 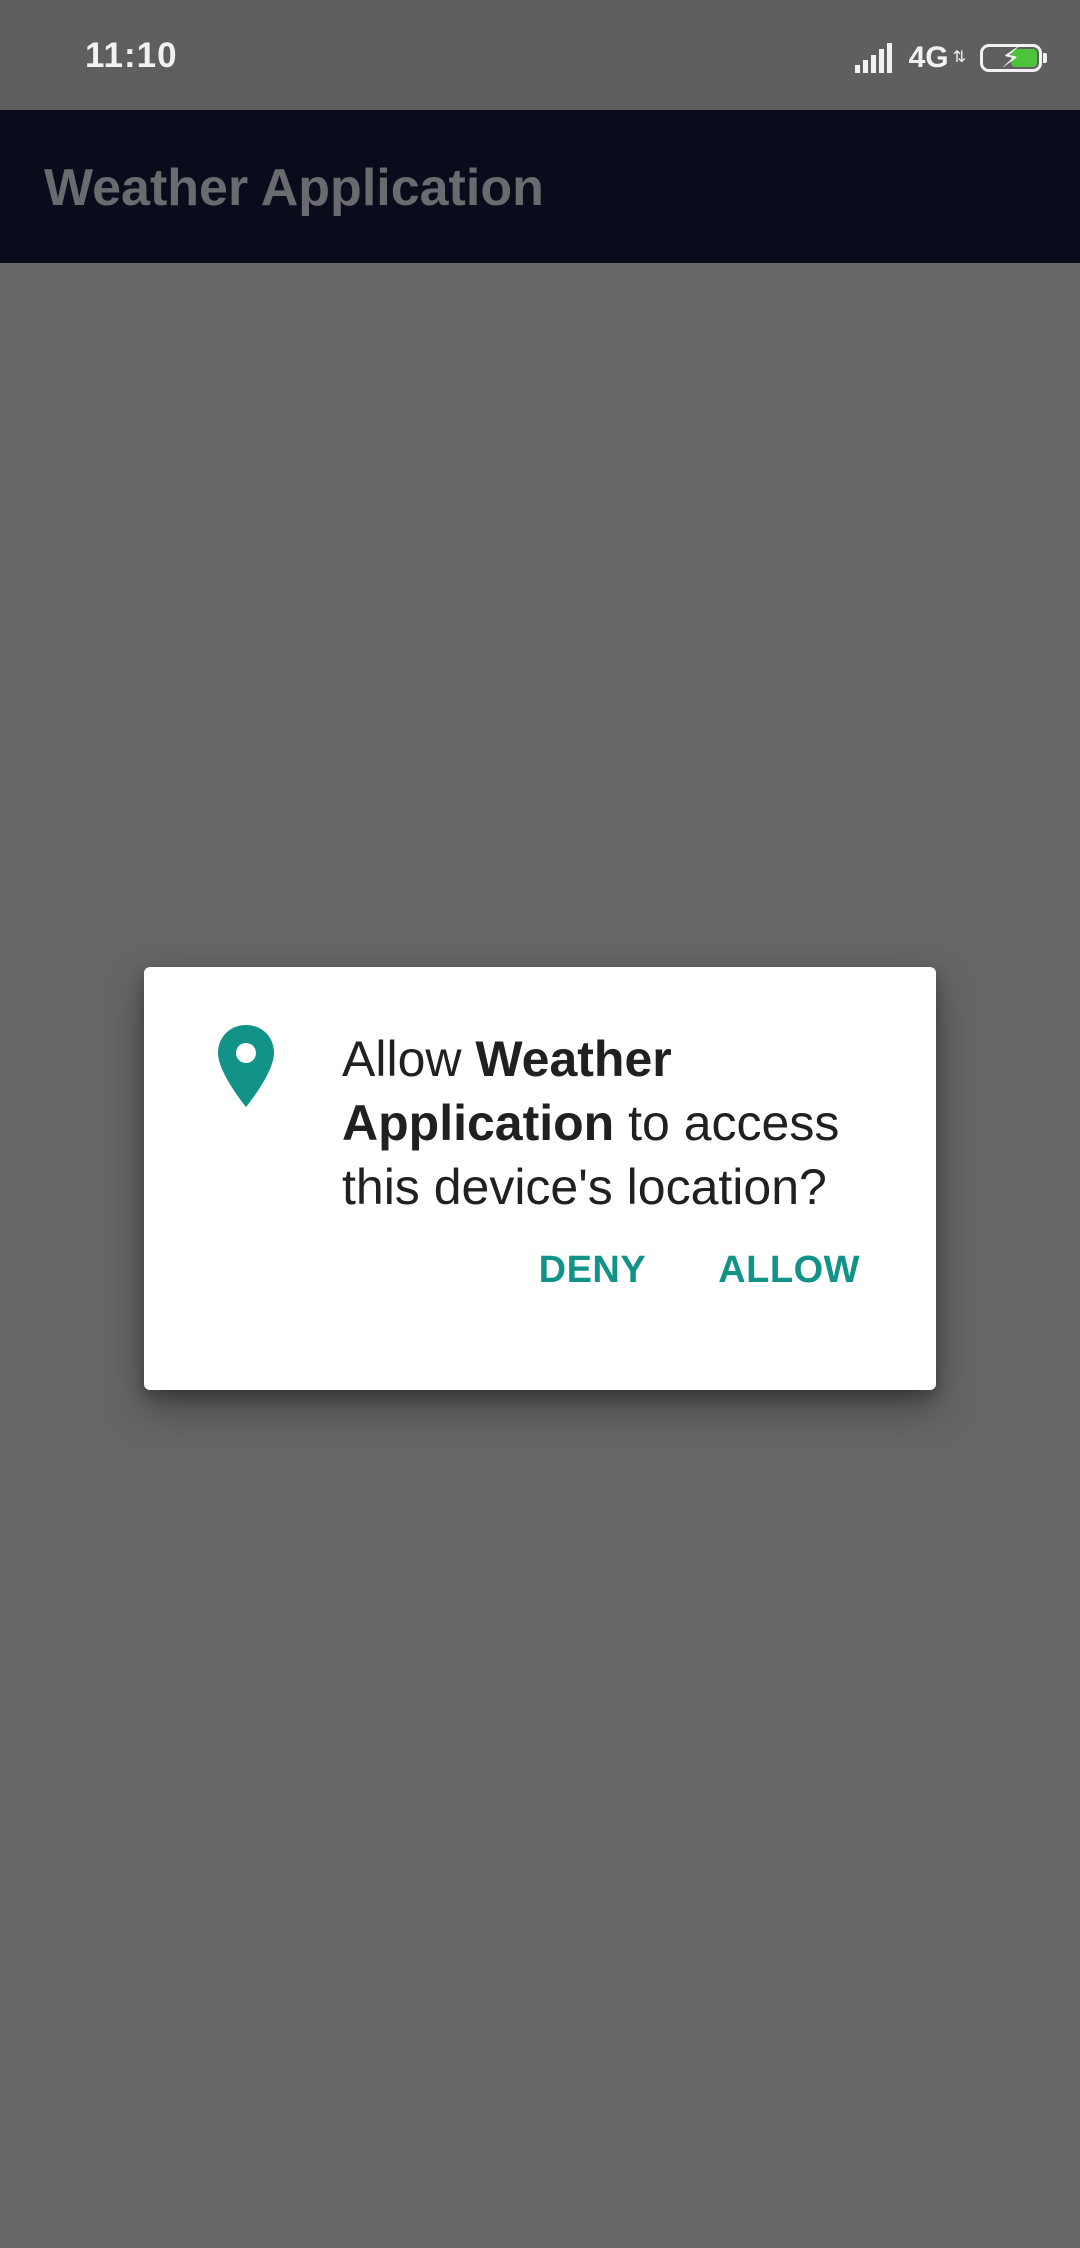 I want to click on network-4g-icon: 4G, so click(x=928, y=57).